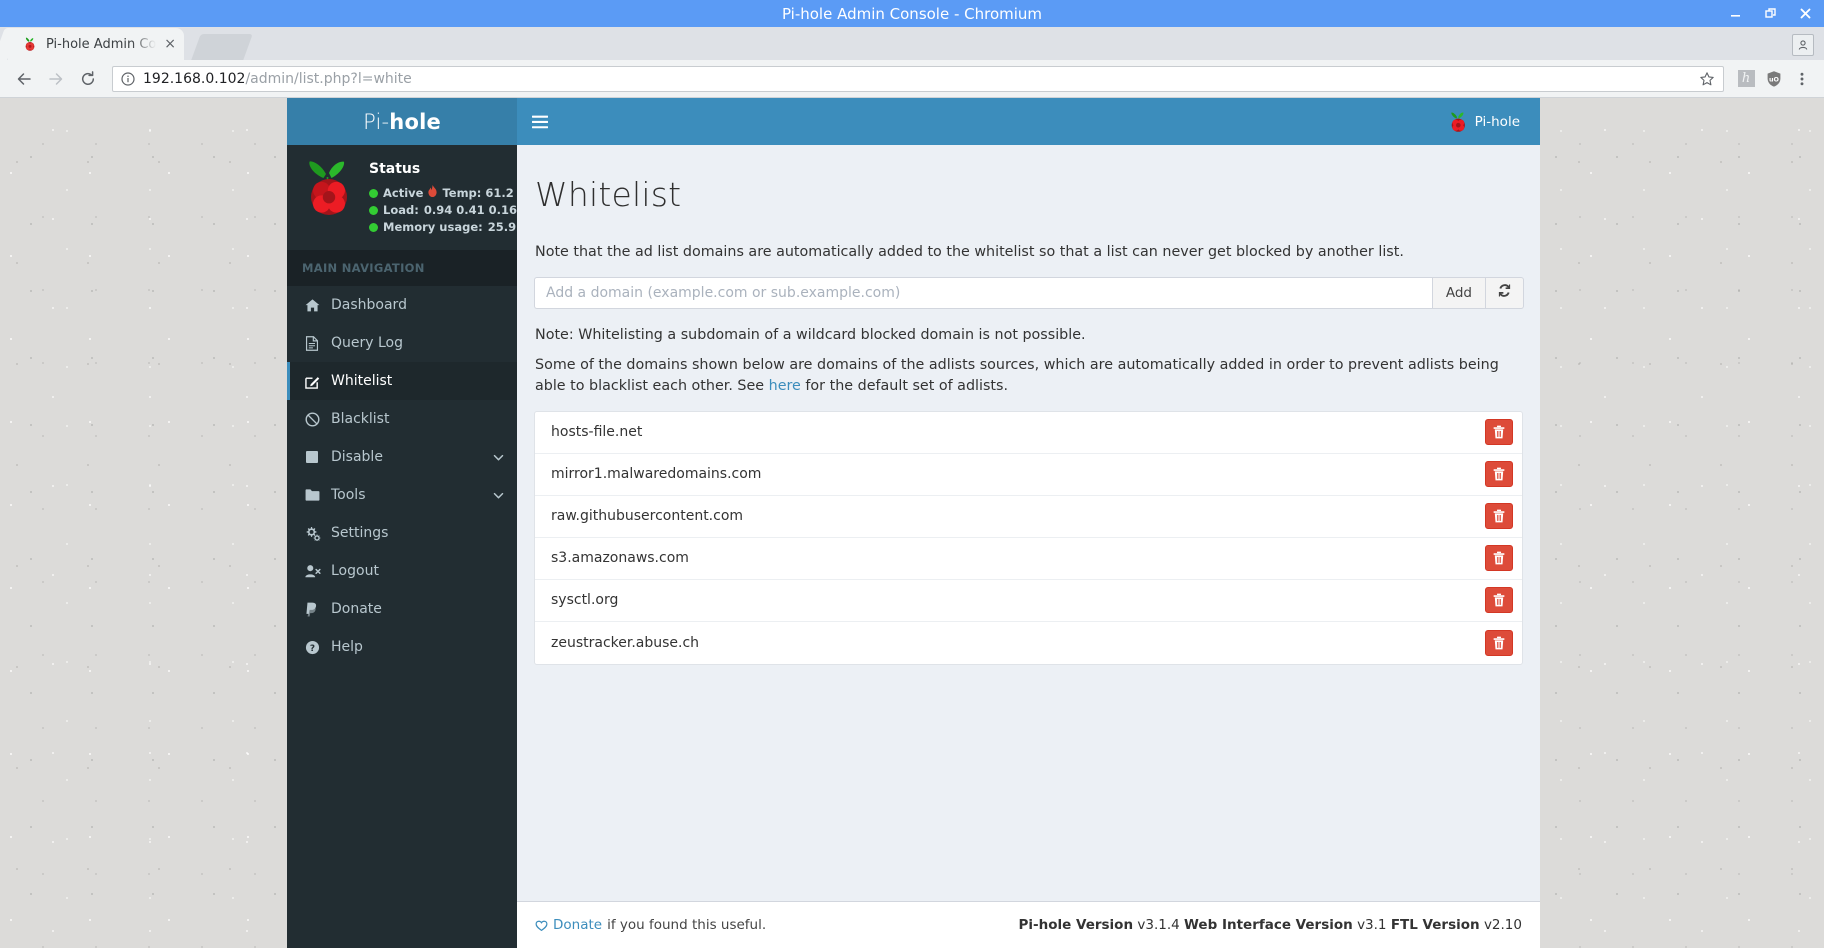 The width and height of the screenshot is (1824, 948). What do you see at coordinates (402, 381) in the screenshot?
I see `sidebar-item-whitelist: Whitelist` at bounding box center [402, 381].